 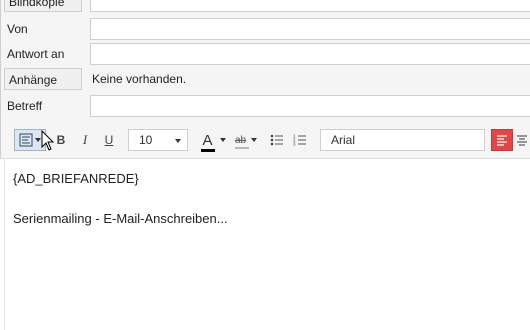 I want to click on svg-text: 3, so click(x=294, y=144).